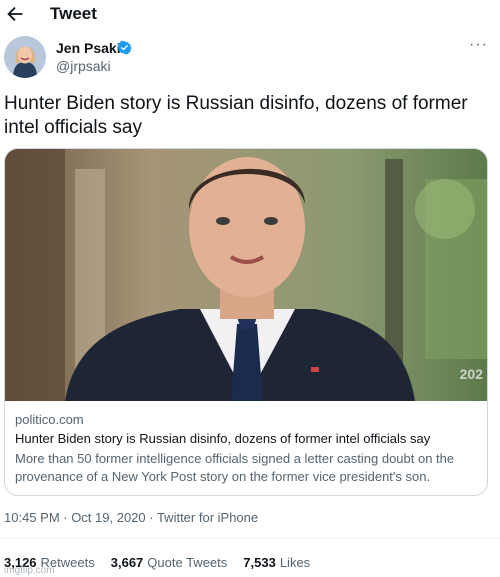 The width and height of the screenshot is (500, 577). What do you see at coordinates (295, 562) in the screenshot?
I see `likes-label: Likes` at bounding box center [295, 562].